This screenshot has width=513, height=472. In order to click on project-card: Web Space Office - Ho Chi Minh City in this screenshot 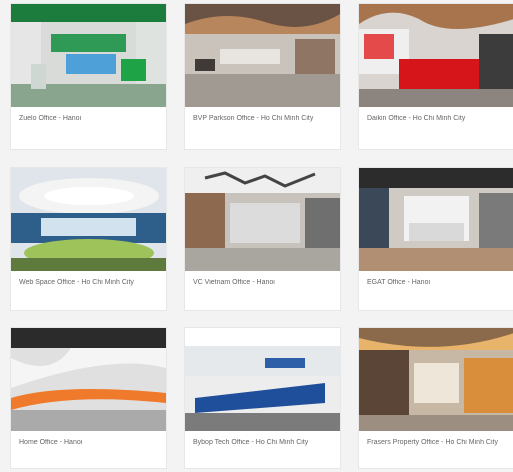, I will do `click(88, 239)`.